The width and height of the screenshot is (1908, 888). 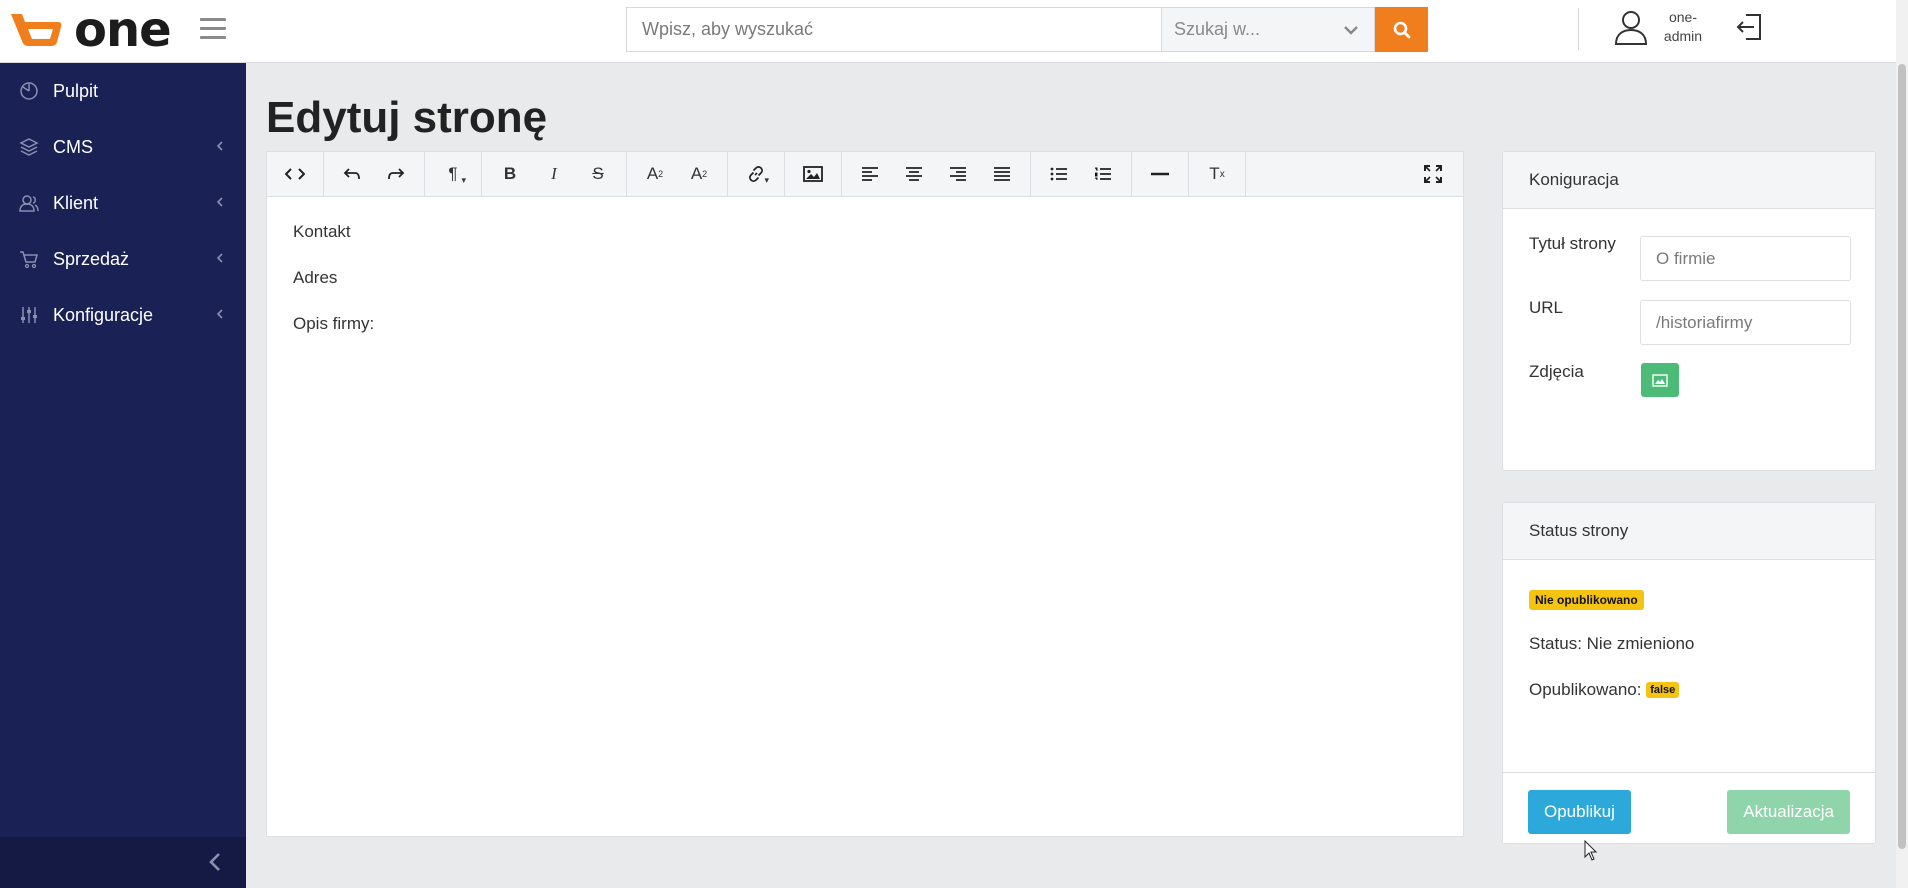 I want to click on page-title: Edytuj stronę, so click(x=407, y=117).